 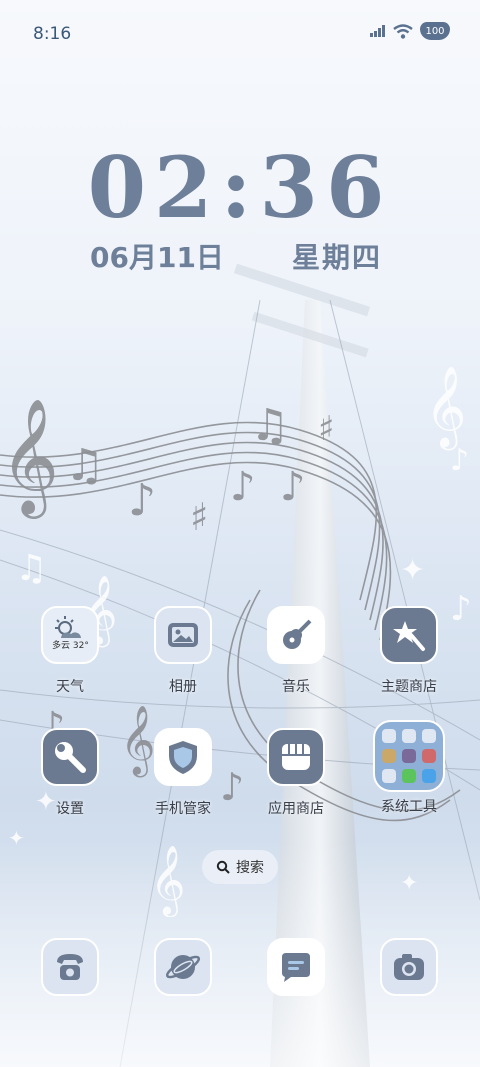 I want to click on status-time: 8:16, so click(x=52, y=34).